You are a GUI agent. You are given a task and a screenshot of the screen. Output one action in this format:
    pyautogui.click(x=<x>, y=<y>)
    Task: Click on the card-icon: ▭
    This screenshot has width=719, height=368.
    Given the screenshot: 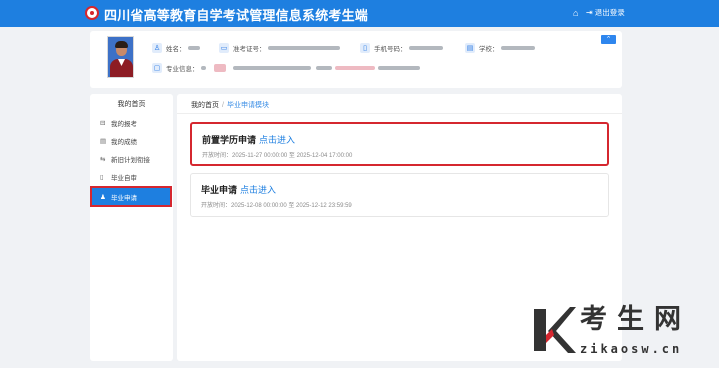 What is the action you would take?
    pyautogui.click(x=224, y=48)
    